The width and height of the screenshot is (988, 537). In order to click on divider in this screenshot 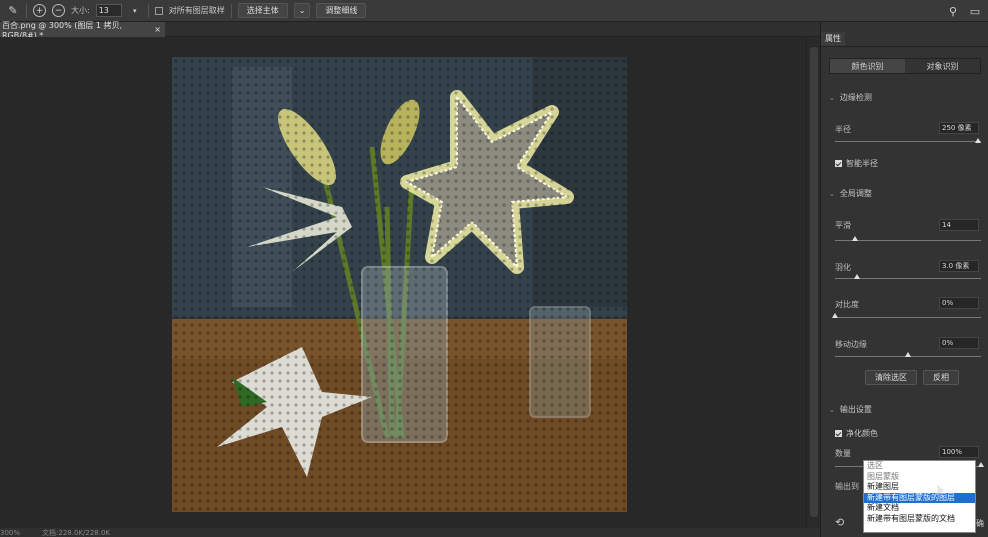, I will do `click(904, 46)`.